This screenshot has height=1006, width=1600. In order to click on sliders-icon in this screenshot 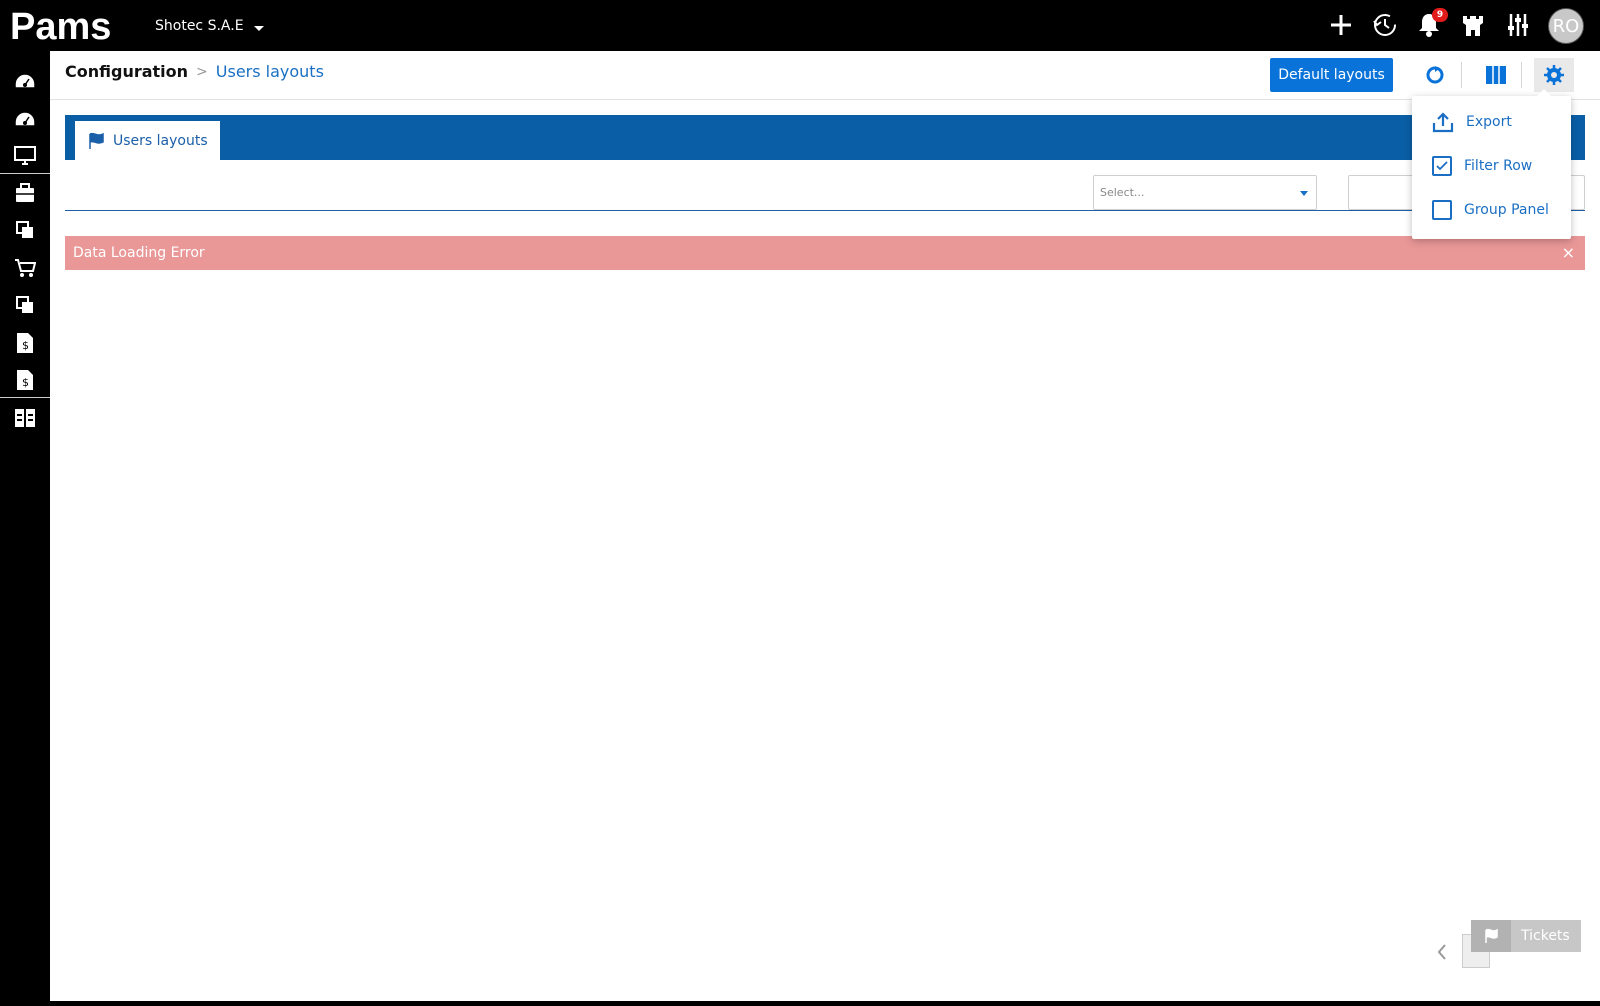, I will do `click(1518, 25)`.